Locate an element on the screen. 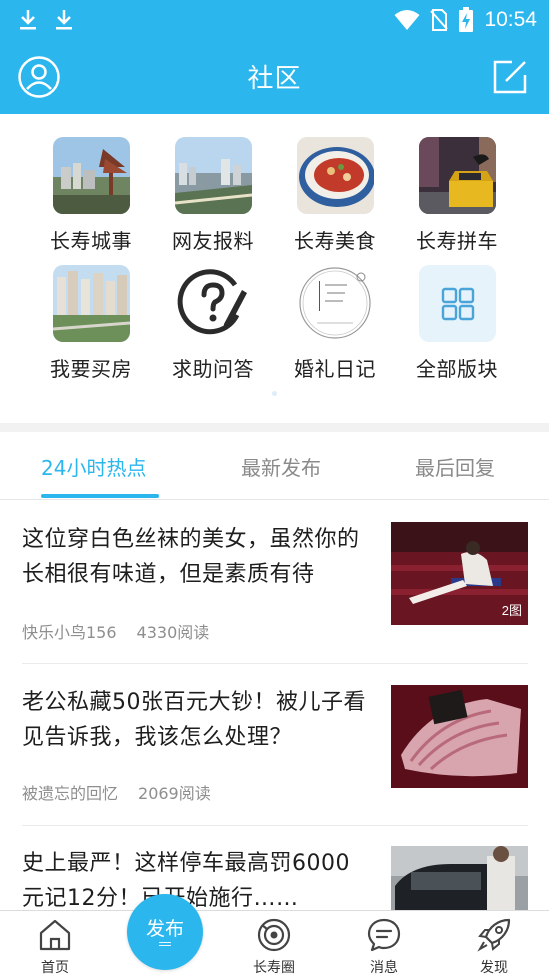 The image size is (549, 976). publish-button: 发布 is located at coordinates (165, 932).